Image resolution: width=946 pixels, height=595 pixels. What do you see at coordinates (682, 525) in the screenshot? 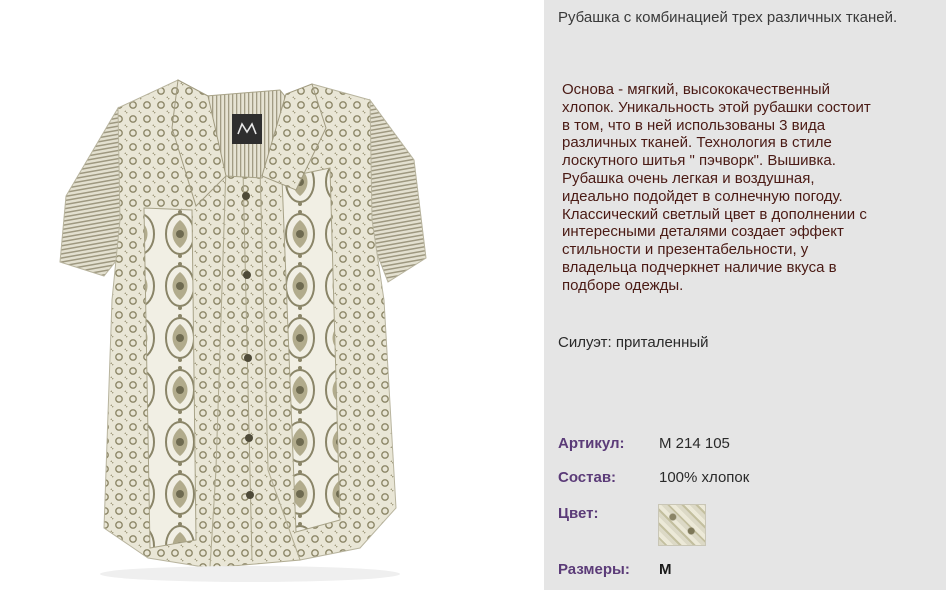
I see `color-swatch` at bounding box center [682, 525].